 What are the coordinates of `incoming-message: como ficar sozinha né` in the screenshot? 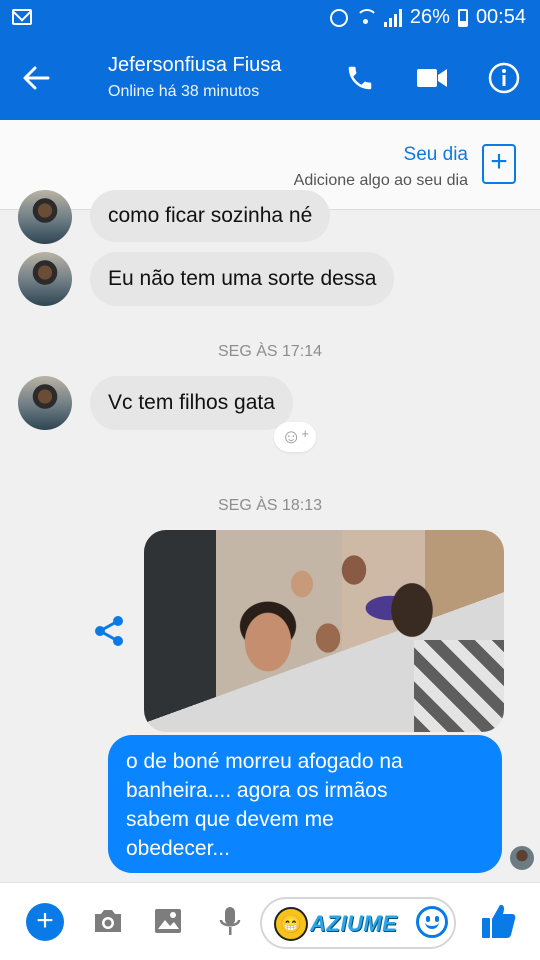 It's located at (210, 216).